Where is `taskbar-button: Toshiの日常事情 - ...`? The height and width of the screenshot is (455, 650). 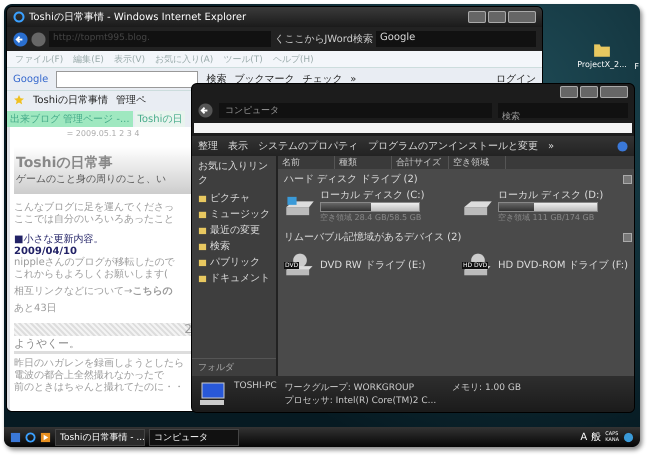
taskbar-button: Toshiの日常事情 - ... is located at coordinates (100, 437).